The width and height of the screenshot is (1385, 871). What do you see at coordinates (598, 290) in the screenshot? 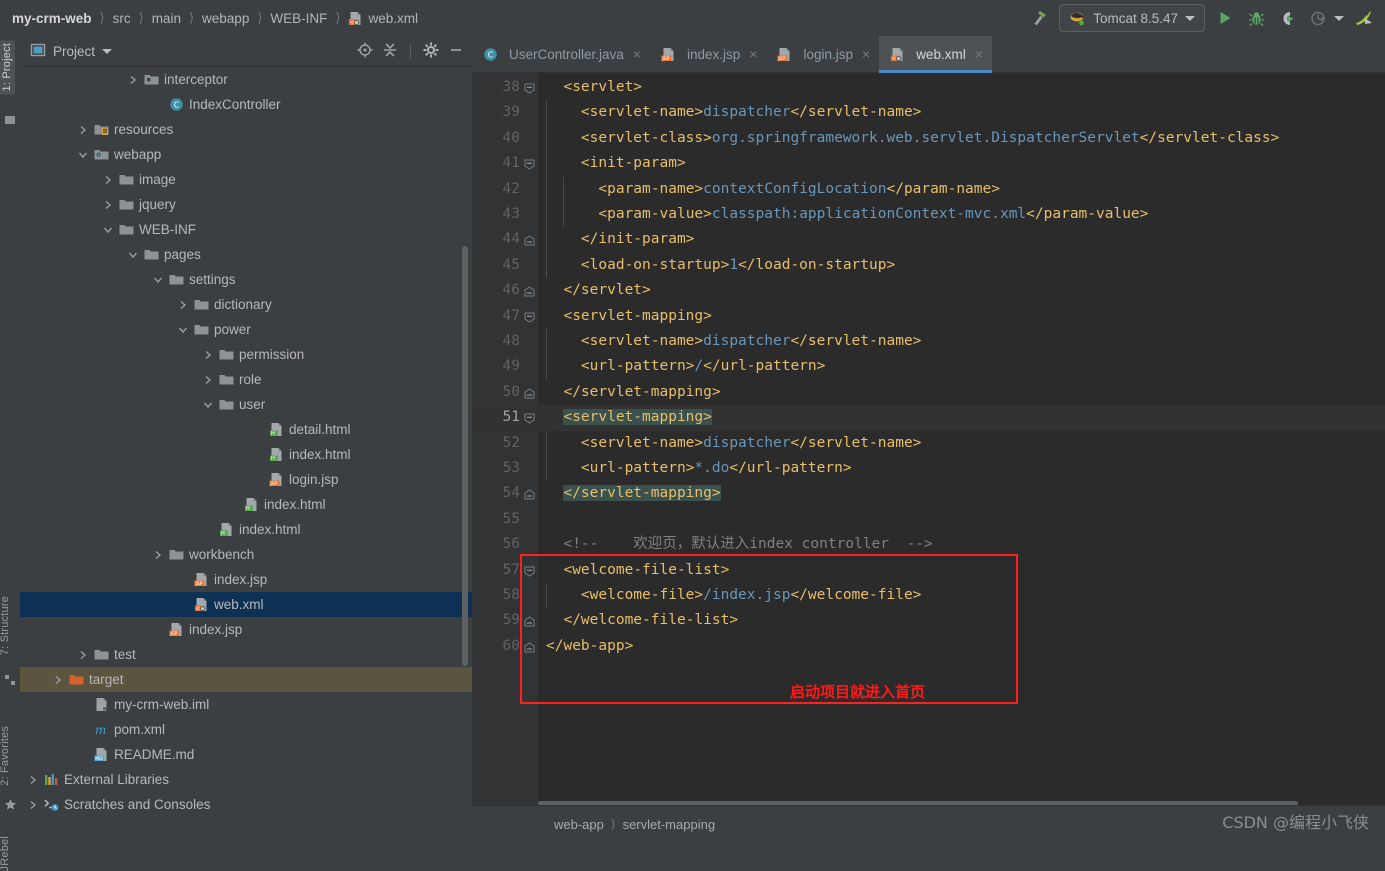
I see `code-line: </servlet>` at bounding box center [598, 290].